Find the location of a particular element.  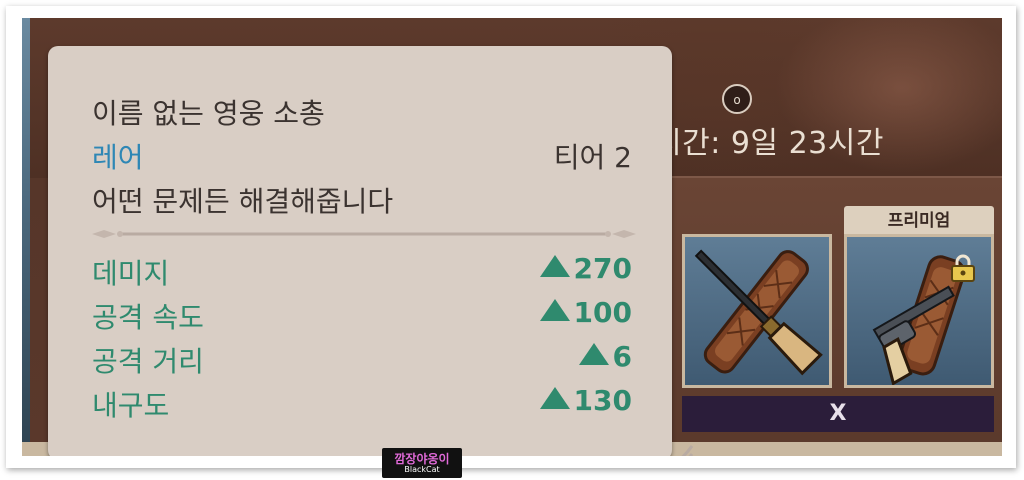

watermark-logo: 깜장야옹이 BlackCat is located at coordinates (422, 463).